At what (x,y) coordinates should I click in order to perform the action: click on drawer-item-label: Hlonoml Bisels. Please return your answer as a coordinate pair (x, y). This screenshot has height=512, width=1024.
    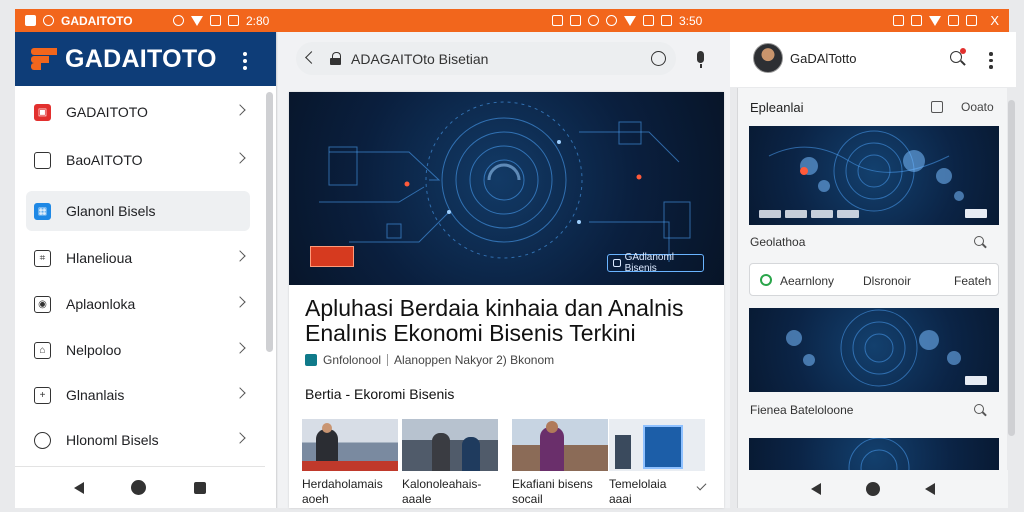
    Looking at the image, I should click on (112, 440).